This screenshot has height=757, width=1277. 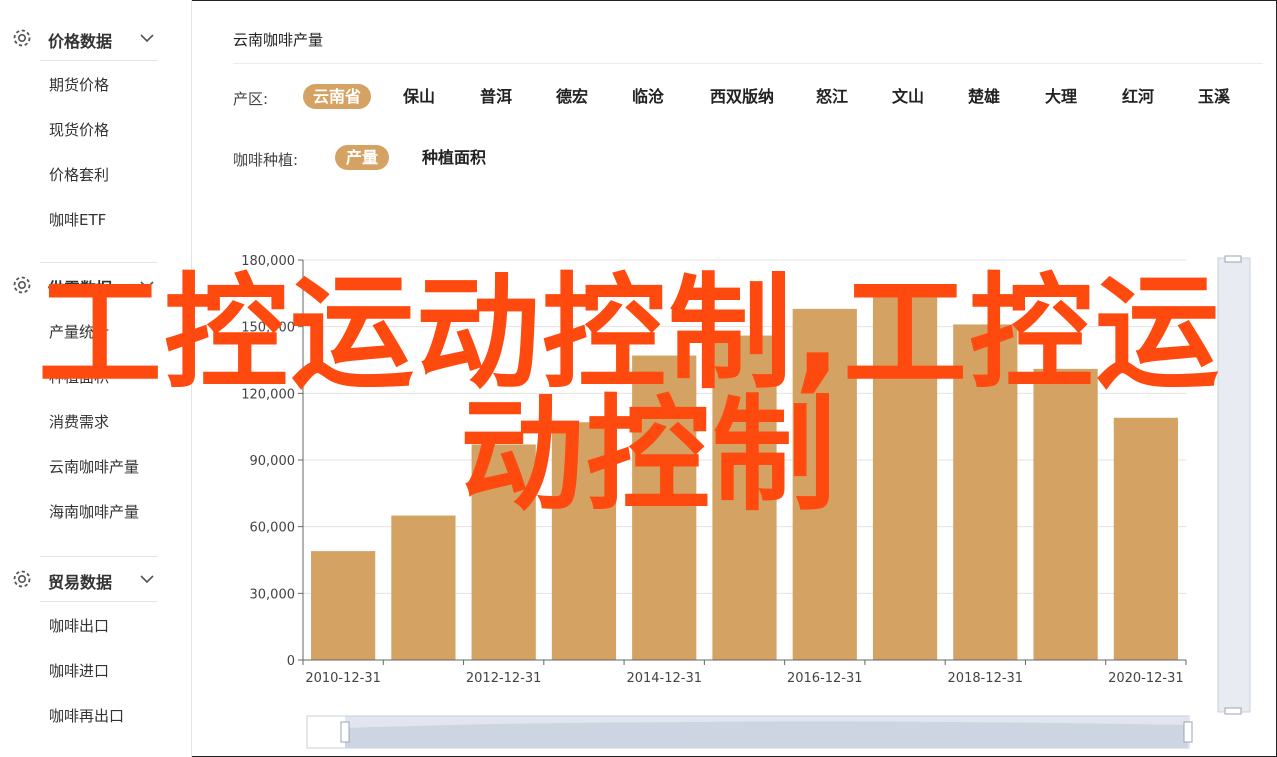 I want to click on x-tick-label: 2020-12-31, so click(x=1146, y=678).